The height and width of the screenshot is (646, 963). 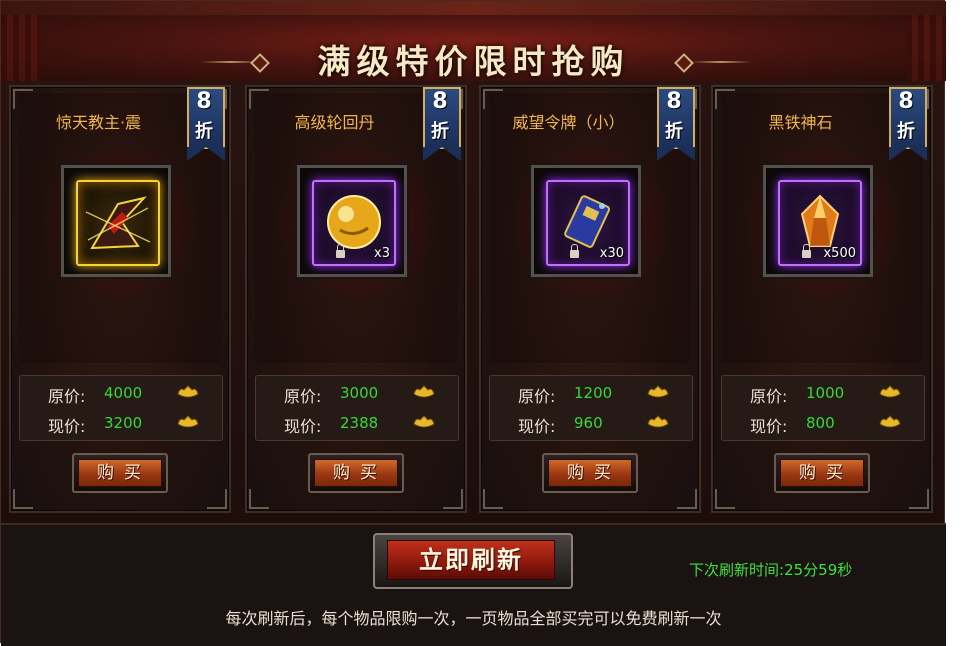 What do you see at coordinates (591, 408) in the screenshot?
I see `price-box: 原价: 1200 现价: 960` at bounding box center [591, 408].